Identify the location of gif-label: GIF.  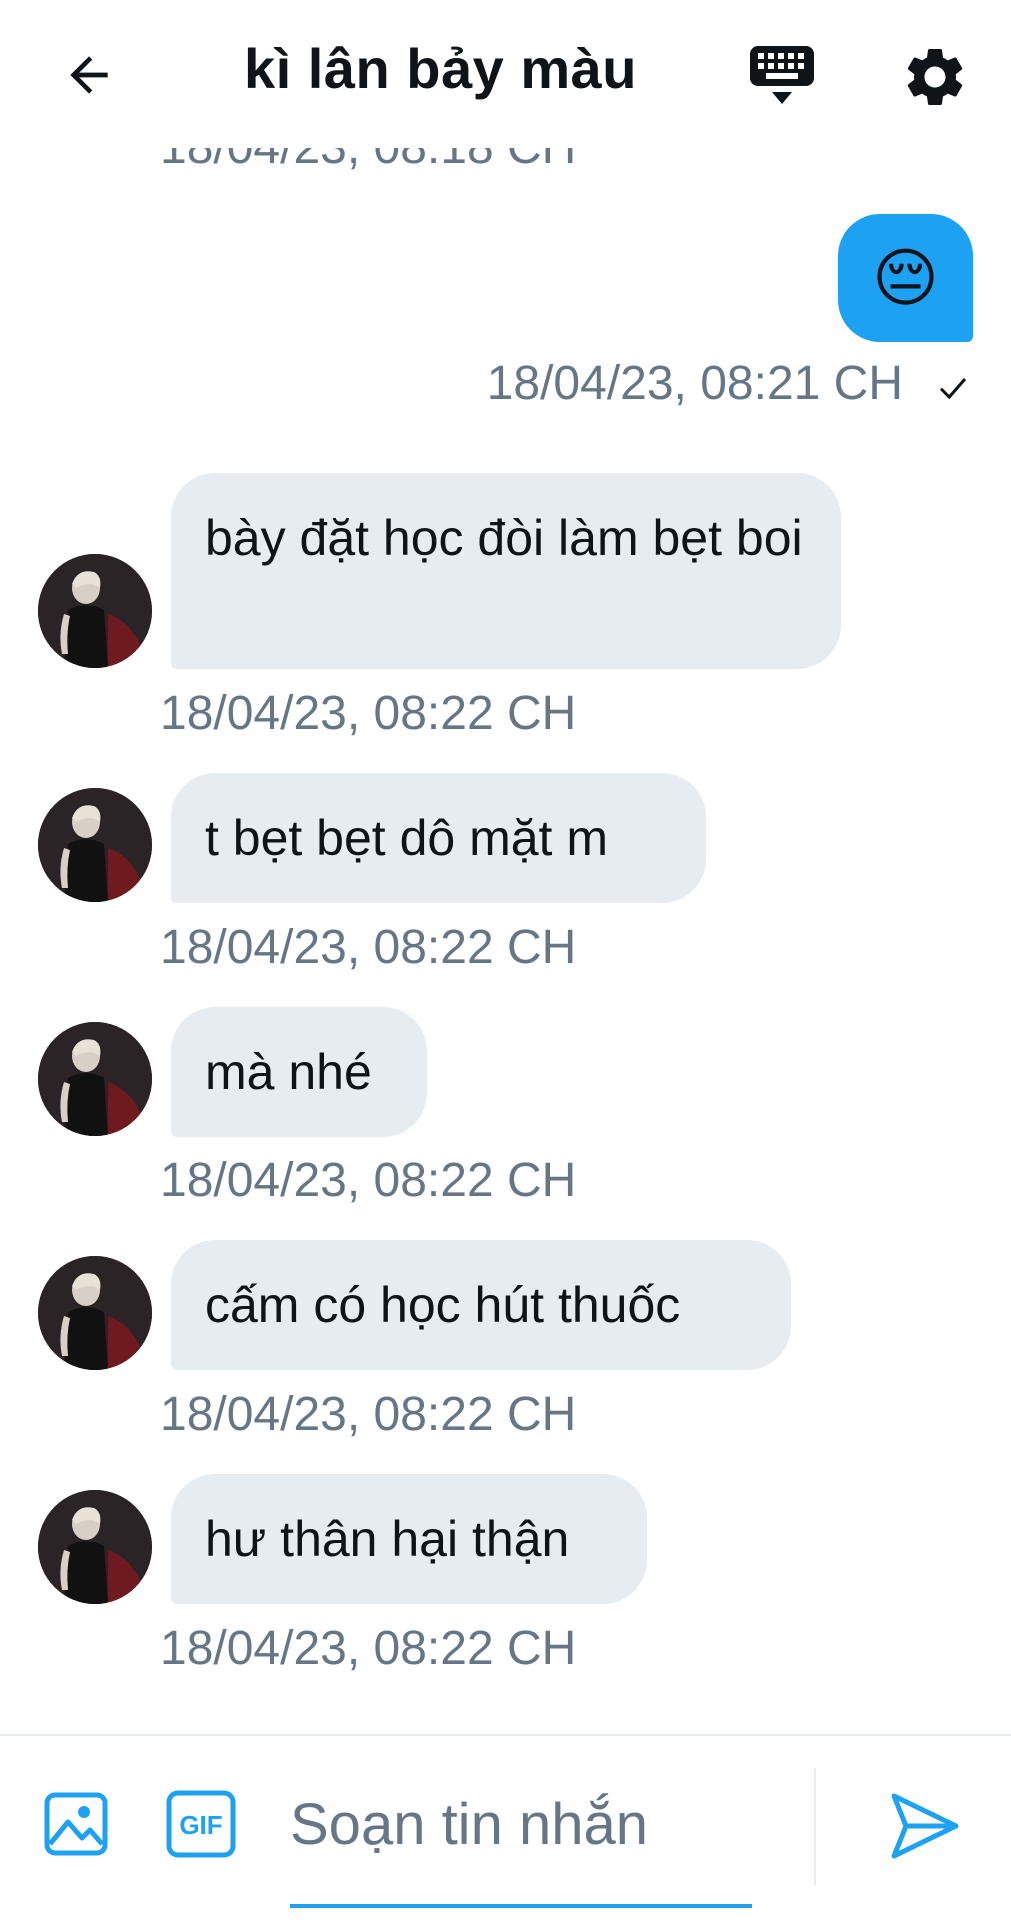
(200, 1825).